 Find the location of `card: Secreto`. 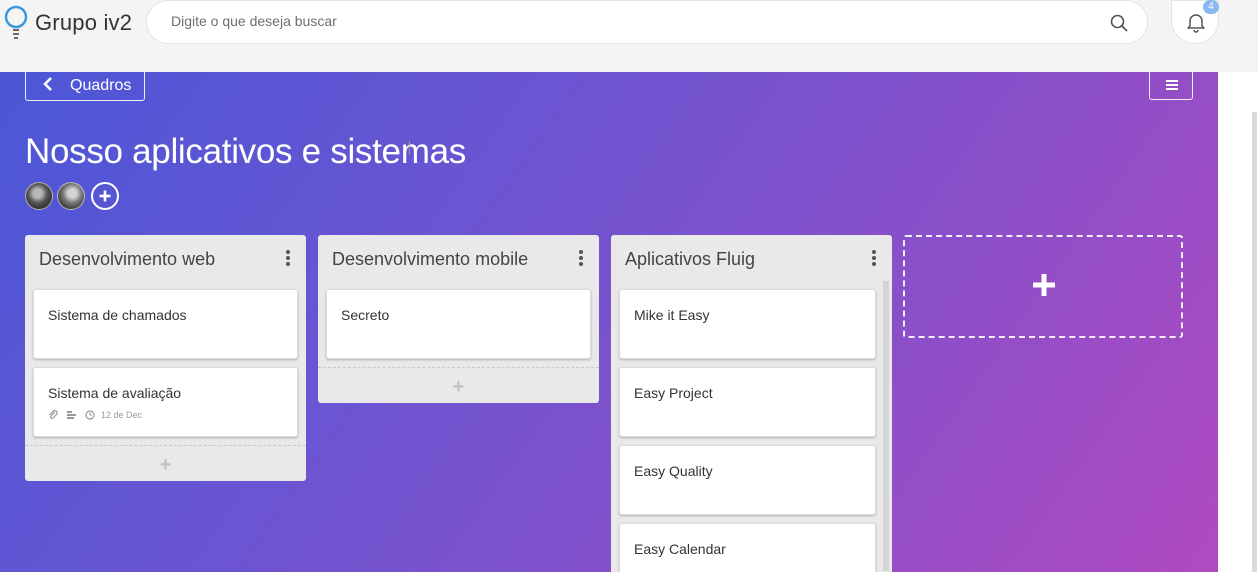

card: Secreto is located at coordinates (458, 324).